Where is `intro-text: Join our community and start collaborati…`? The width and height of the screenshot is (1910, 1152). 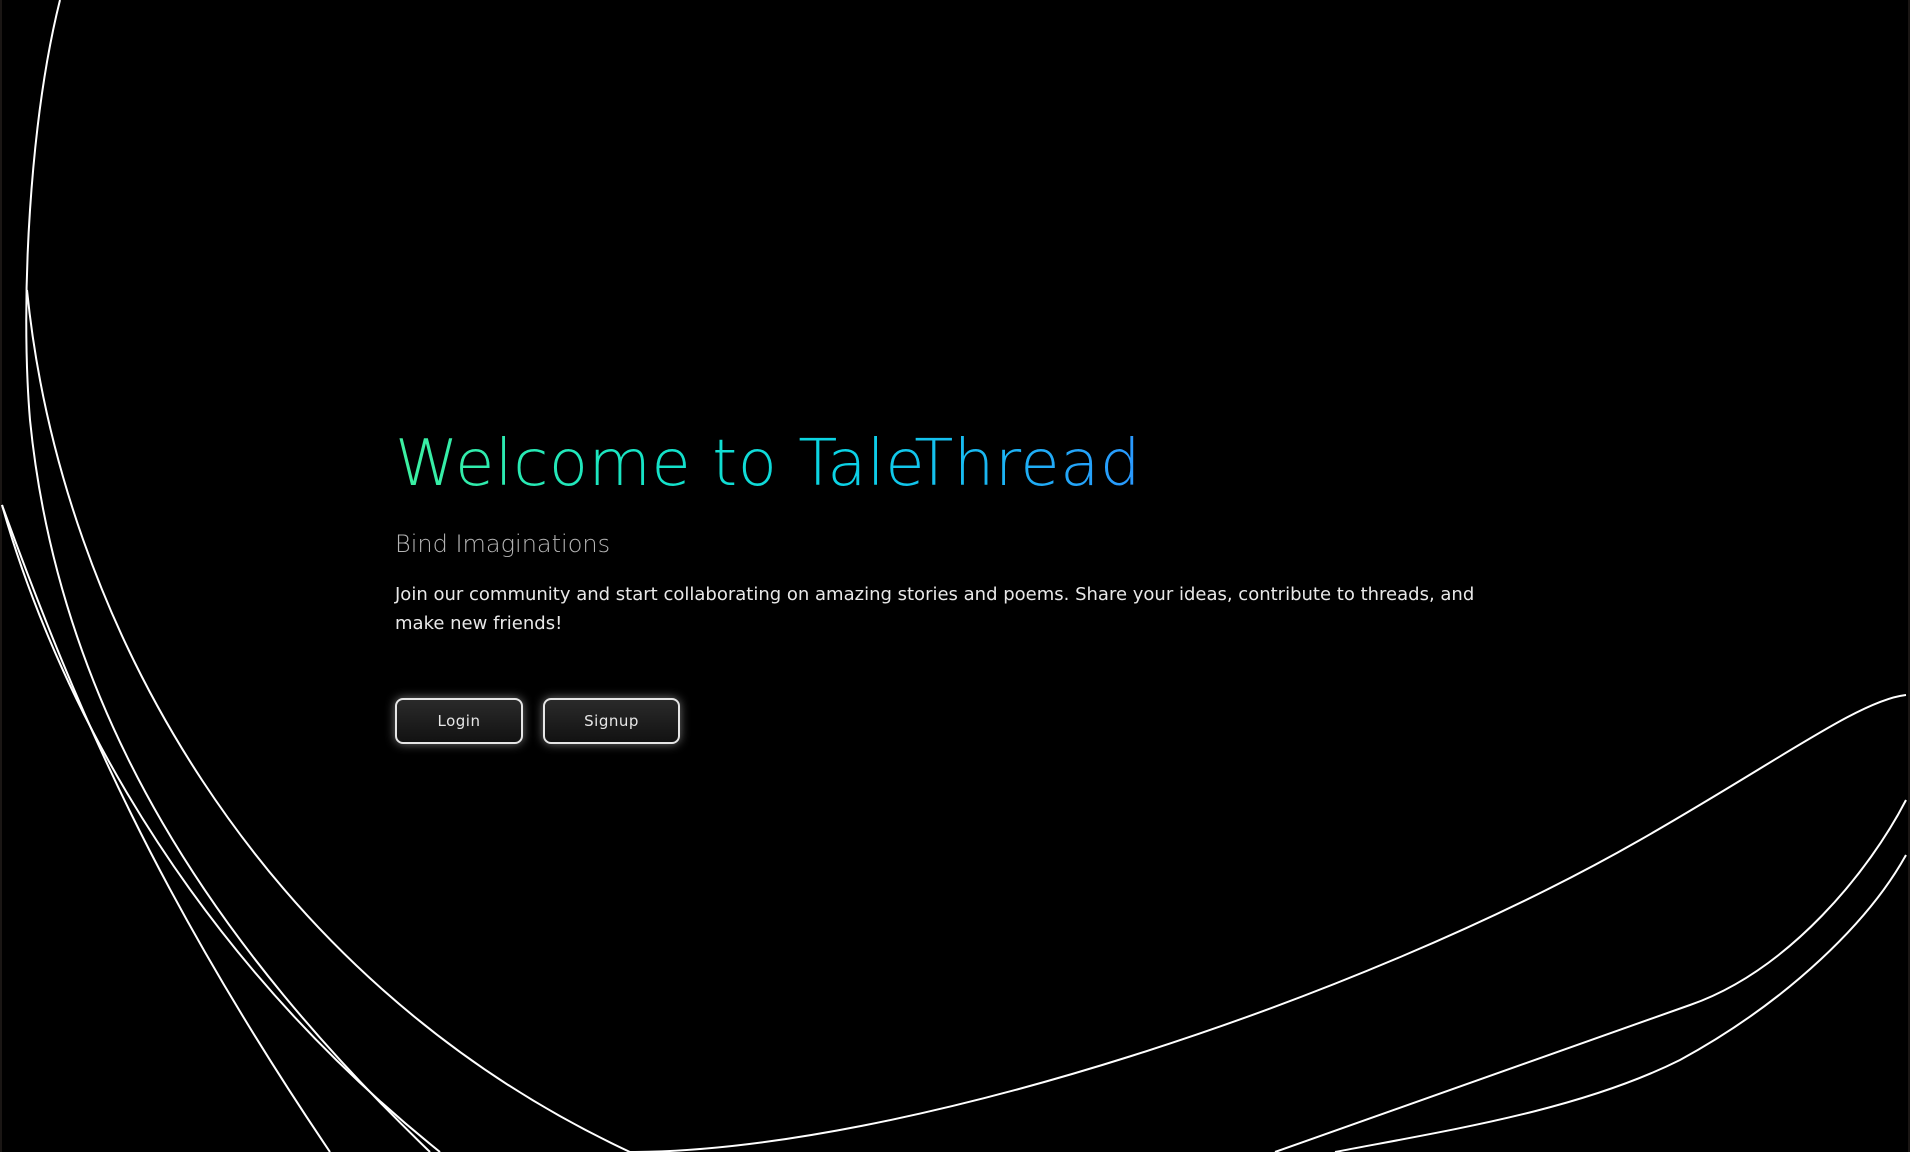 intro-text: Join our community and start collaborati… is located at coordinates (935, 609).